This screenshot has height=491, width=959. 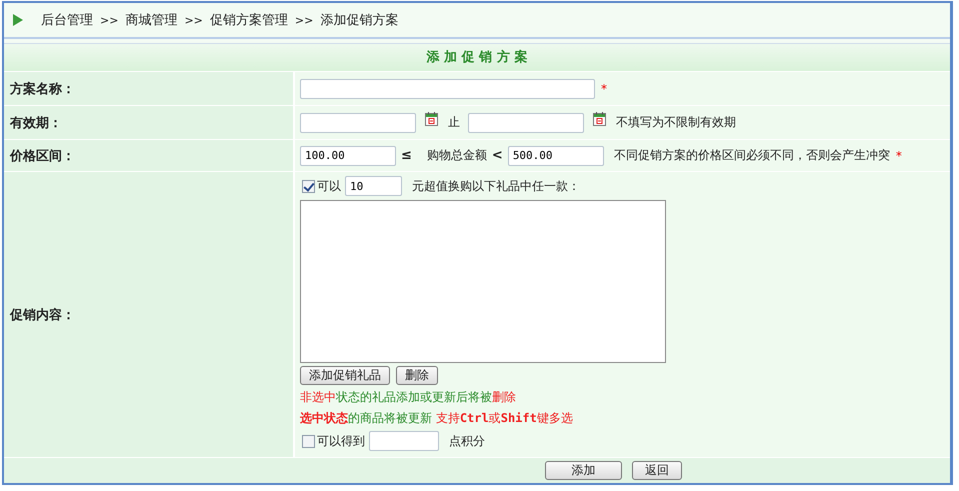 I want to click on form-button: 返回, so click(x=657, y=470).